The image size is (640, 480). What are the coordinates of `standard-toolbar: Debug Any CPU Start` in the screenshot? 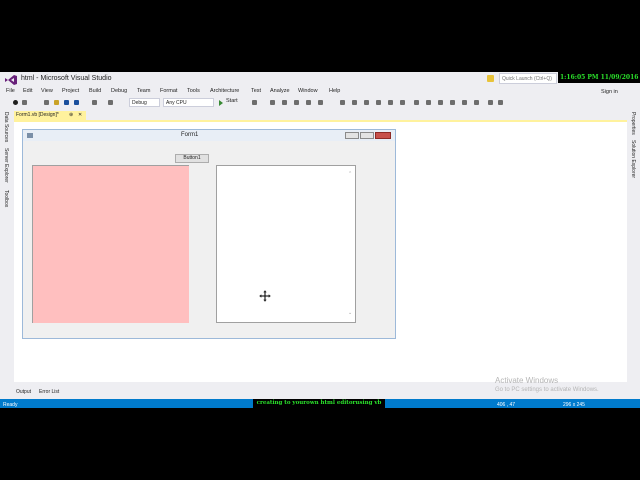 It's located at (320, 103).